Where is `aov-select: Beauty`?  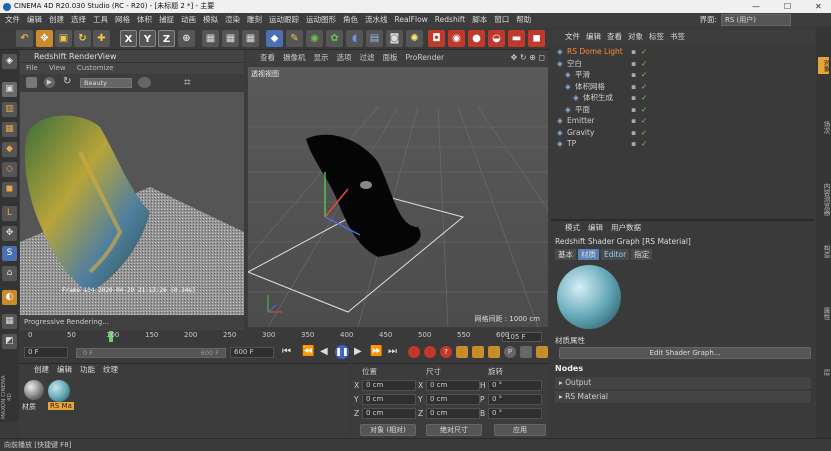
aov-select: Beauty is located at coordinates (106, 83).